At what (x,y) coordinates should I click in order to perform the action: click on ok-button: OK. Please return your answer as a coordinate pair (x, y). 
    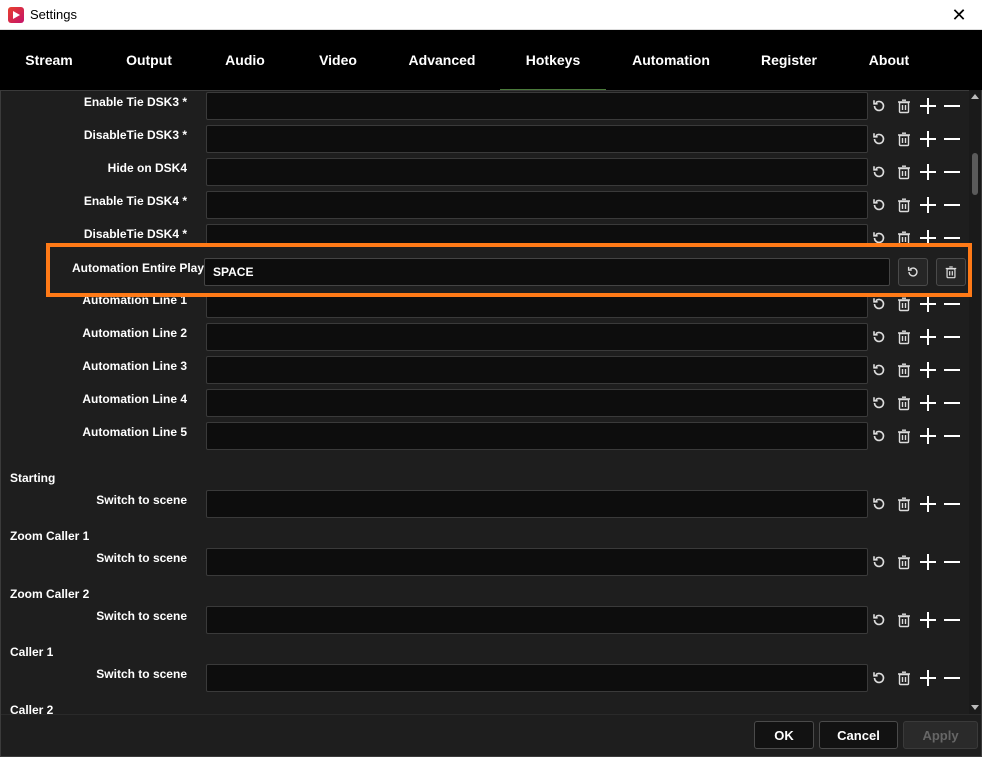
    Looking at the image, I should click on (784, 735).